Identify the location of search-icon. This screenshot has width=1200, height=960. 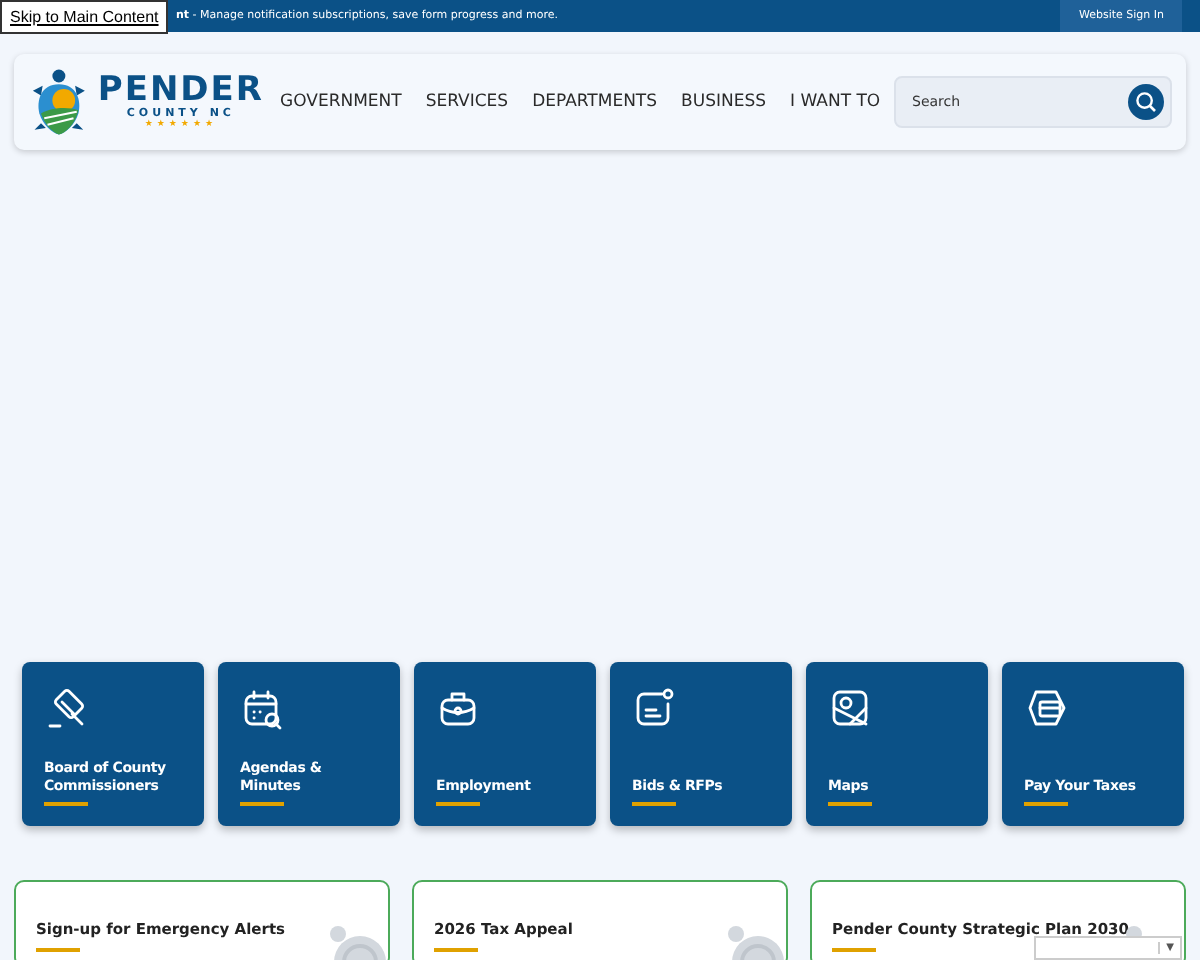
(1146, 102).